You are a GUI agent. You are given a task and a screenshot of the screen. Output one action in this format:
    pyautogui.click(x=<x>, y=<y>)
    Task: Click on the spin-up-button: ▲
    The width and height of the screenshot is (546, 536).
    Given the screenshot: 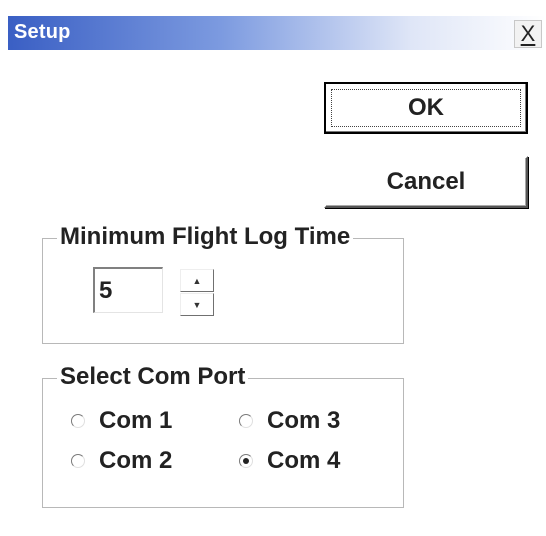 What is the action you would take?
    pyautogui.click(x=197, y=280)
    